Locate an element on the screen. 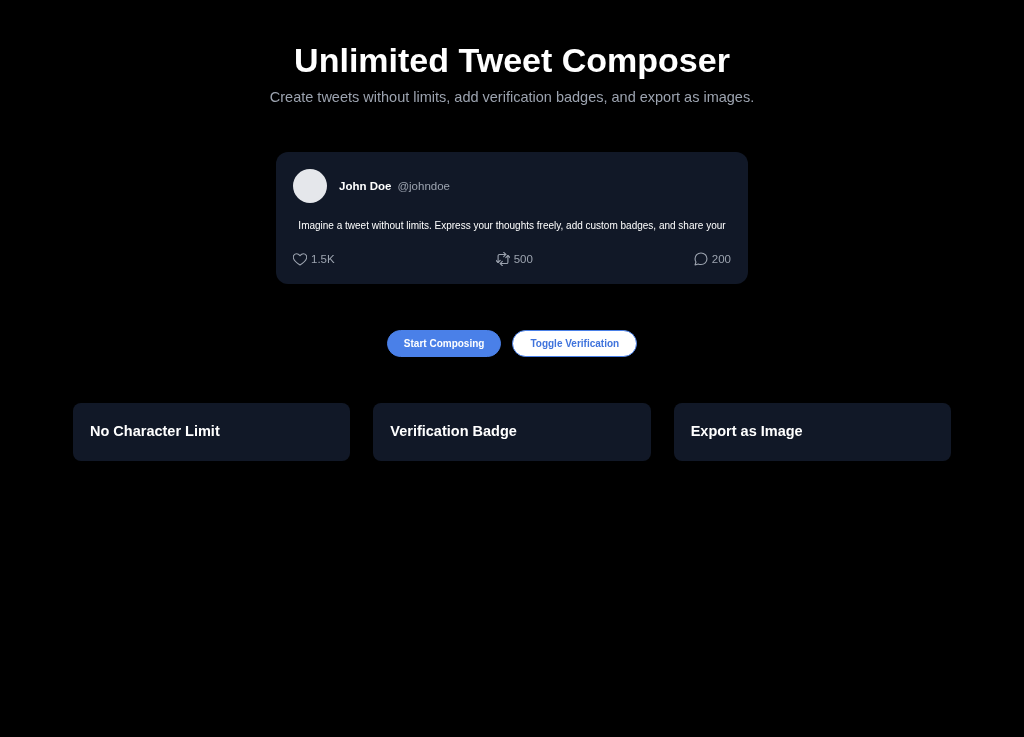  stat-count: 500 is located at coordinates (523, 259).